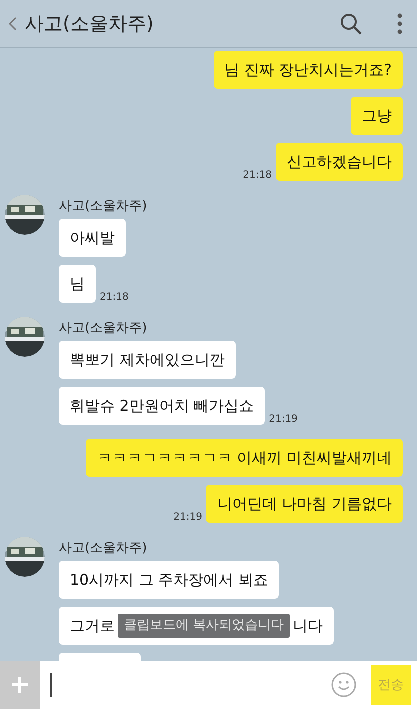  I want to click on message-bubble: 신고하겠습니다, so click(339, 162).